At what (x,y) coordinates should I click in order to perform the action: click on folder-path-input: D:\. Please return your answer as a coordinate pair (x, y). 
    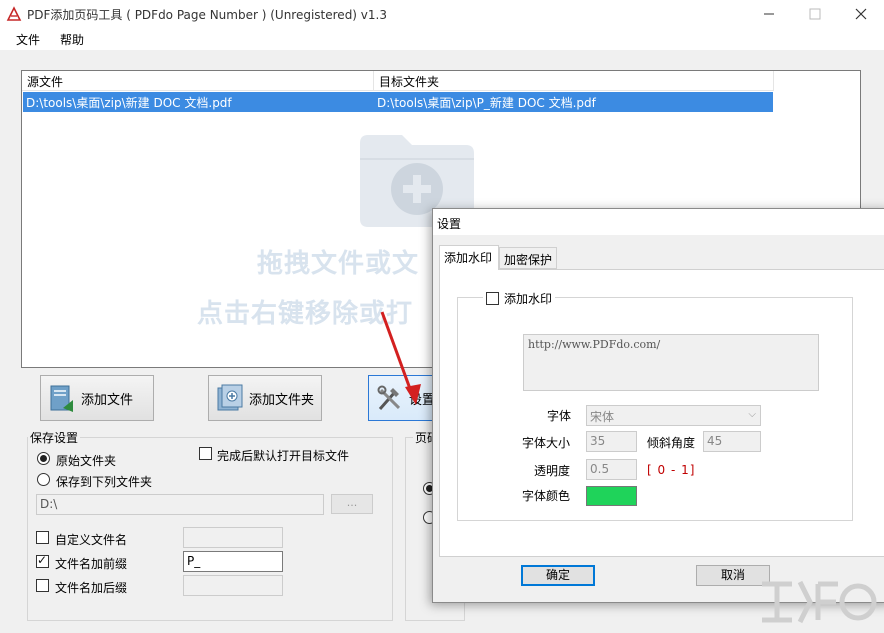
    Looking at the image, I should click on (180, 504).